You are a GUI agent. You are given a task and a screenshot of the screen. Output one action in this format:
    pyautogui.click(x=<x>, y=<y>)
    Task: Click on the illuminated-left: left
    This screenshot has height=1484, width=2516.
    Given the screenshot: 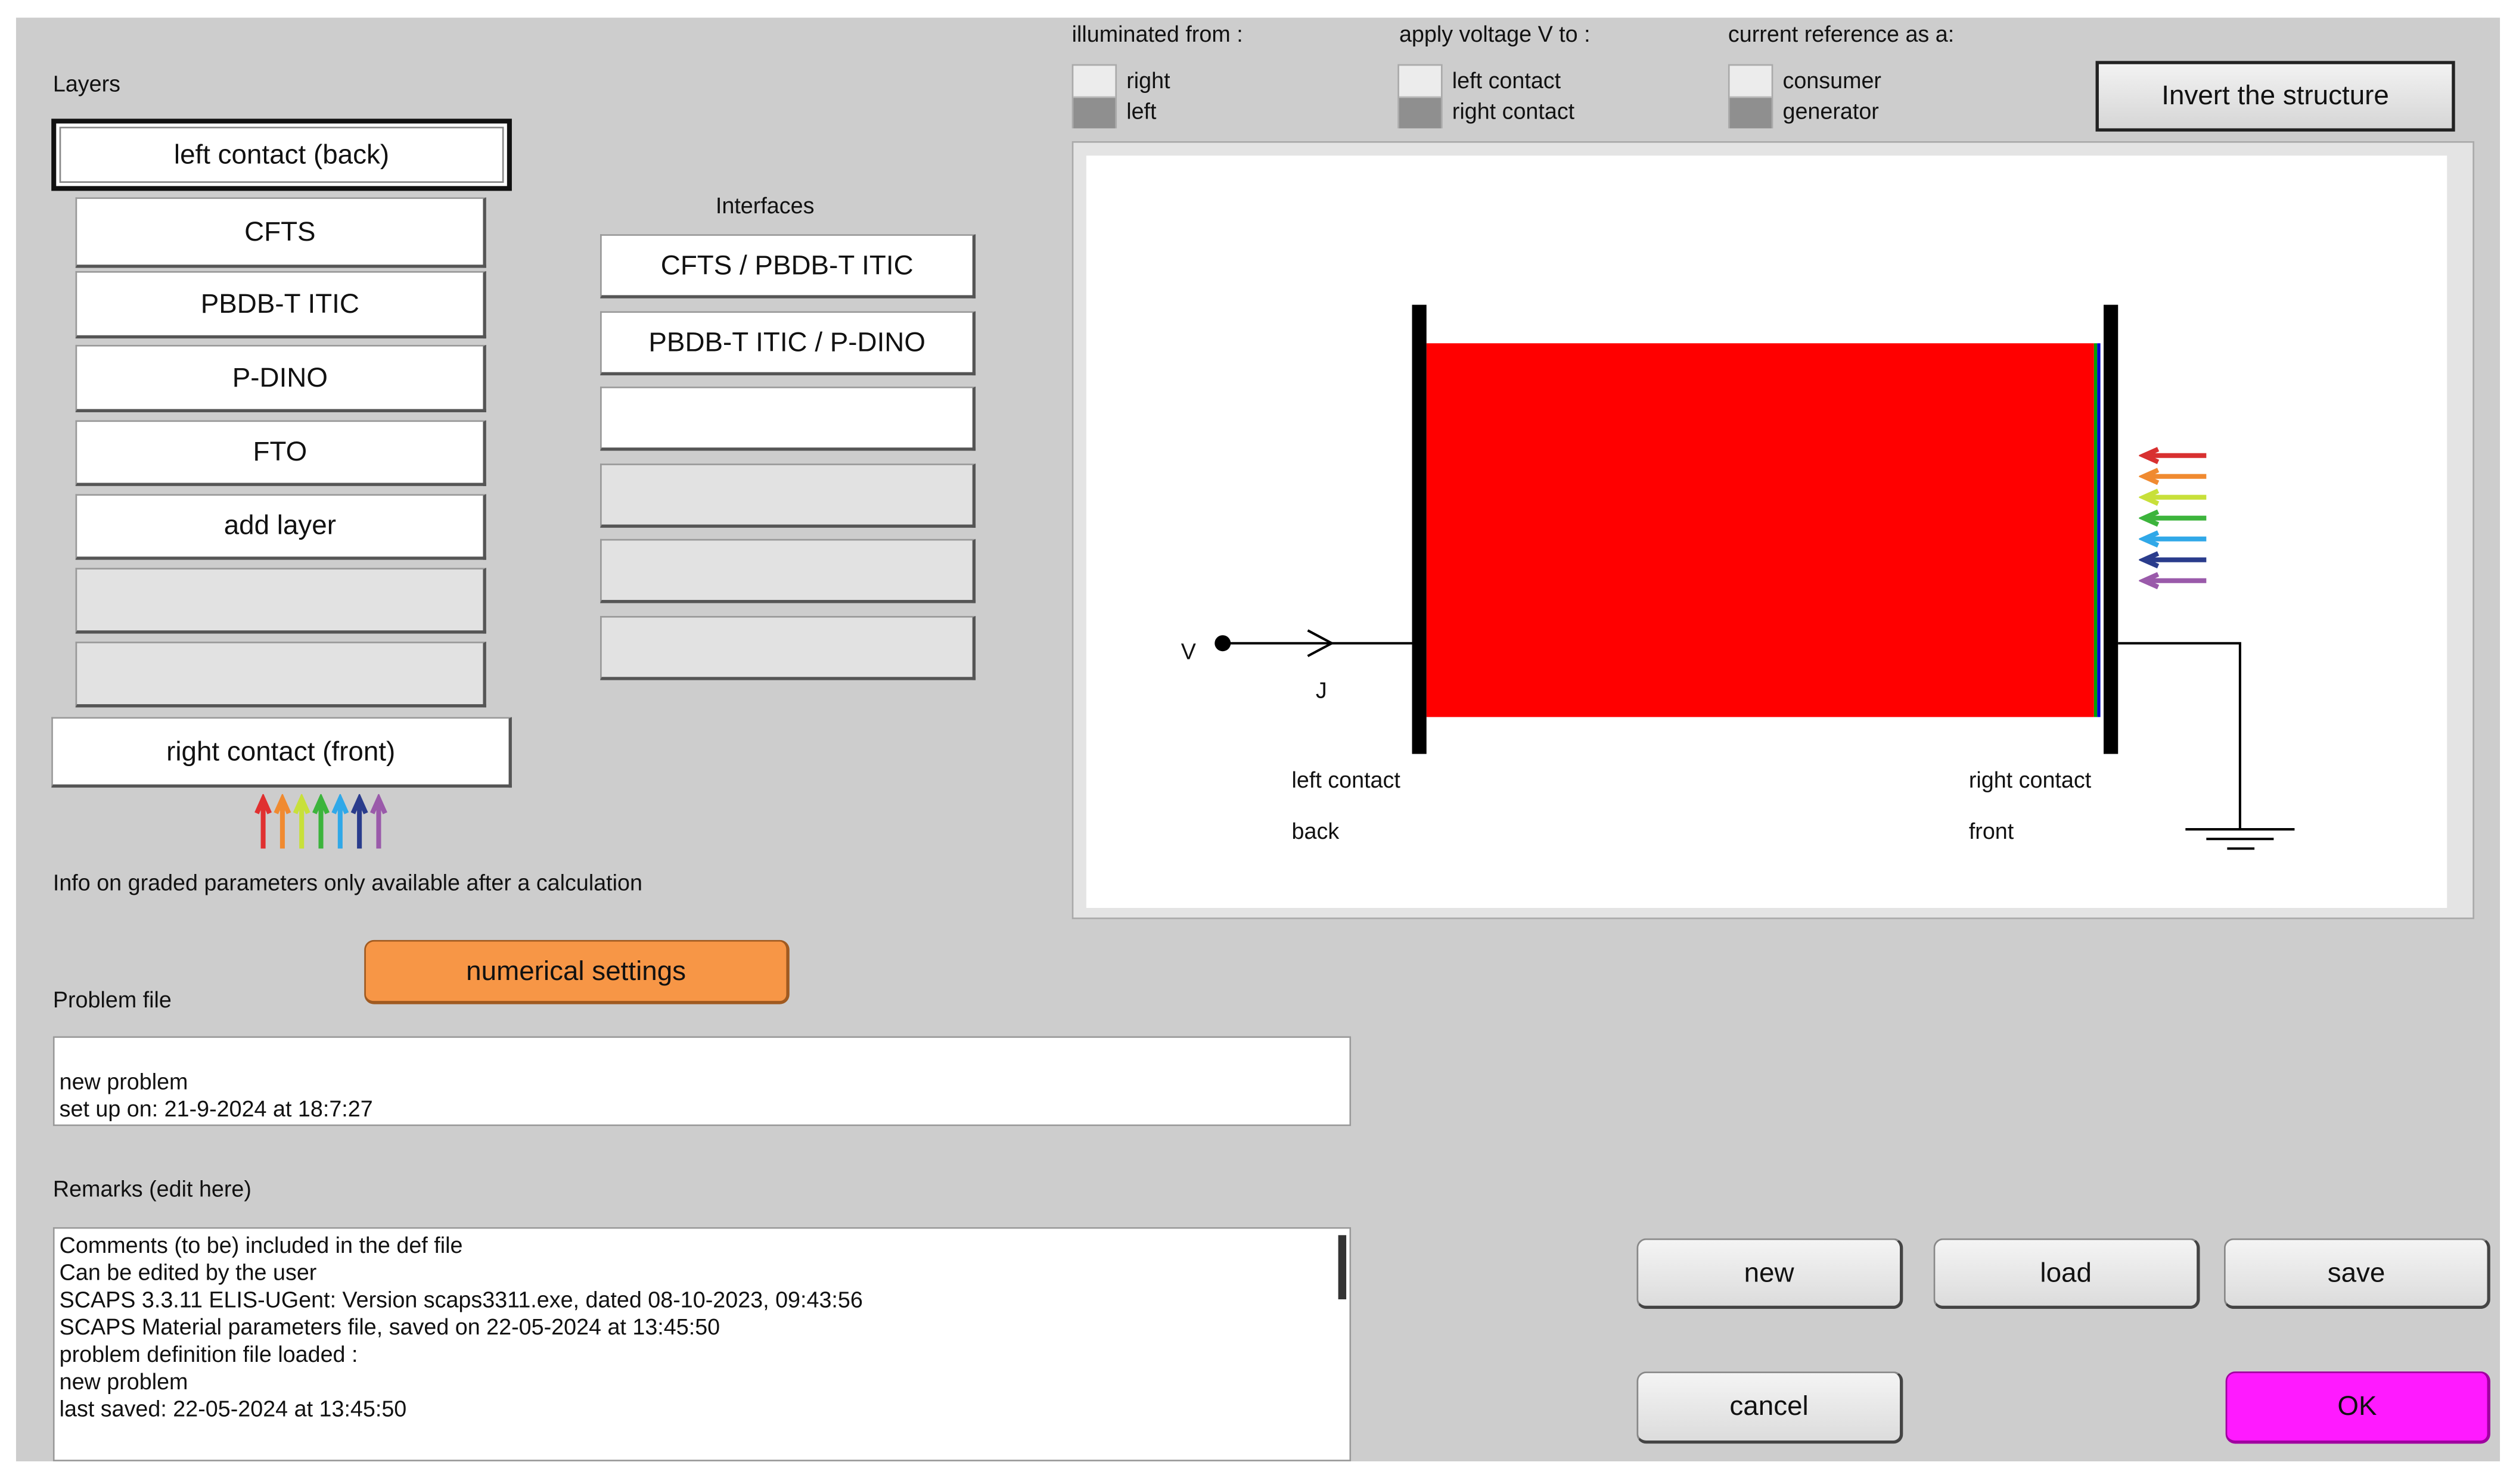 What is the action you would take?
    pyautogui.click(x=1141, y=110)
    